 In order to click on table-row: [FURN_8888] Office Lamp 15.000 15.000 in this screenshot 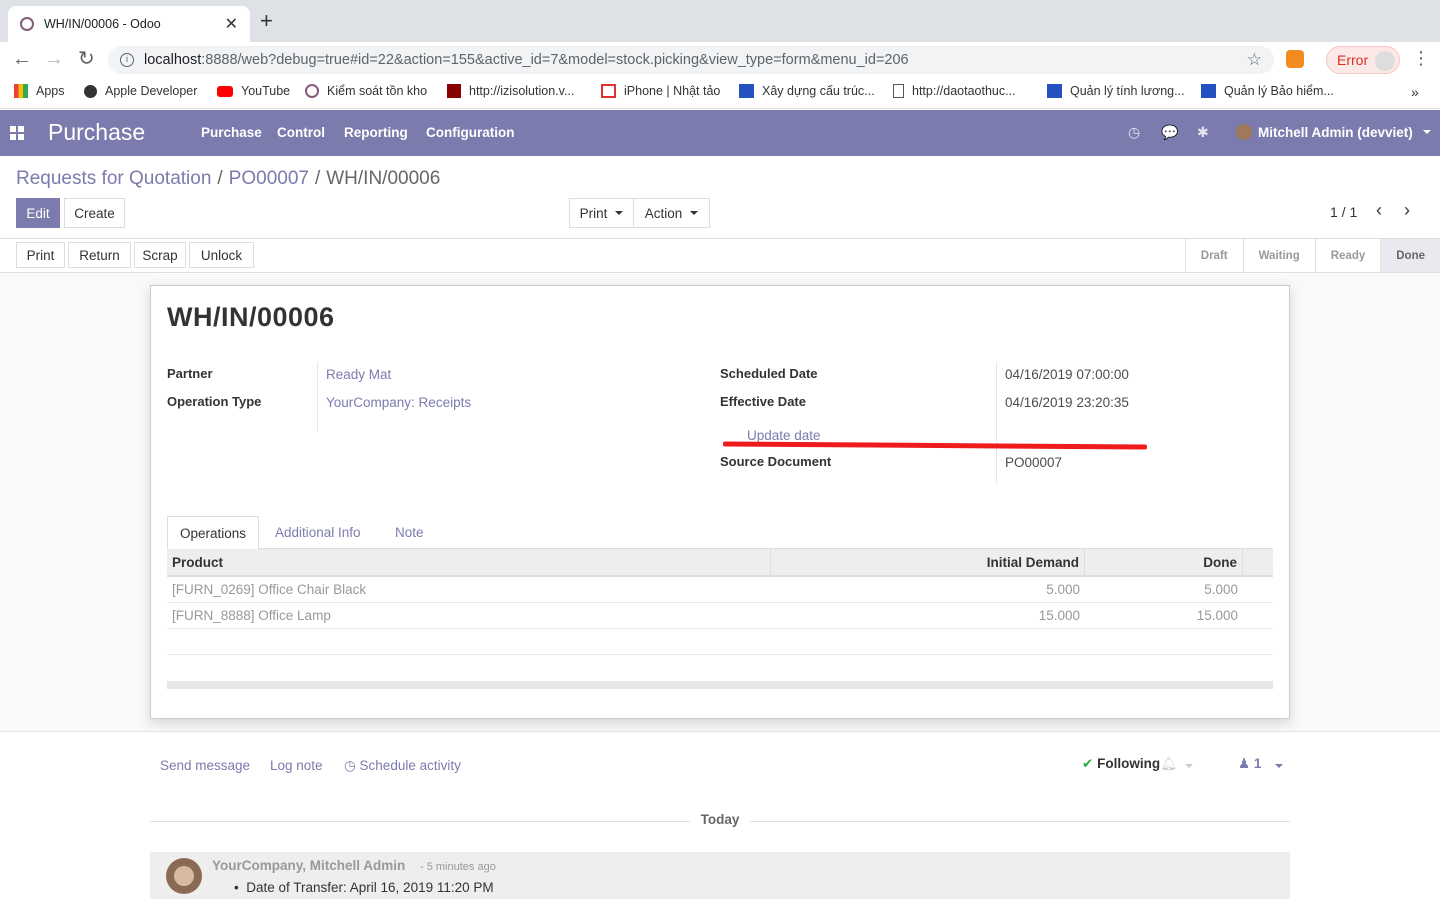, I will do `click(720, 616)`.